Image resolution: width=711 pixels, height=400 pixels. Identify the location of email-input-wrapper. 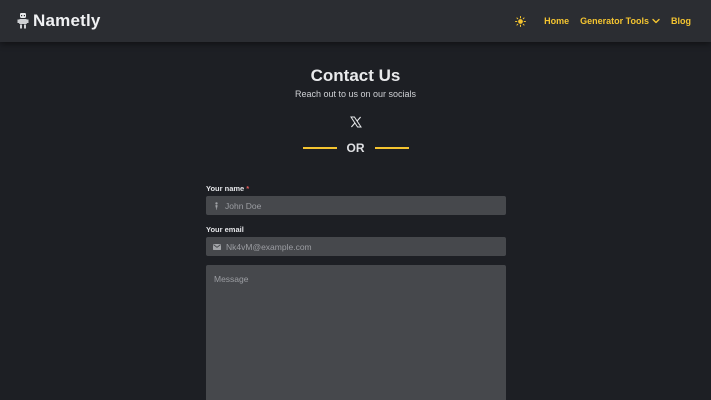
(356, 246).